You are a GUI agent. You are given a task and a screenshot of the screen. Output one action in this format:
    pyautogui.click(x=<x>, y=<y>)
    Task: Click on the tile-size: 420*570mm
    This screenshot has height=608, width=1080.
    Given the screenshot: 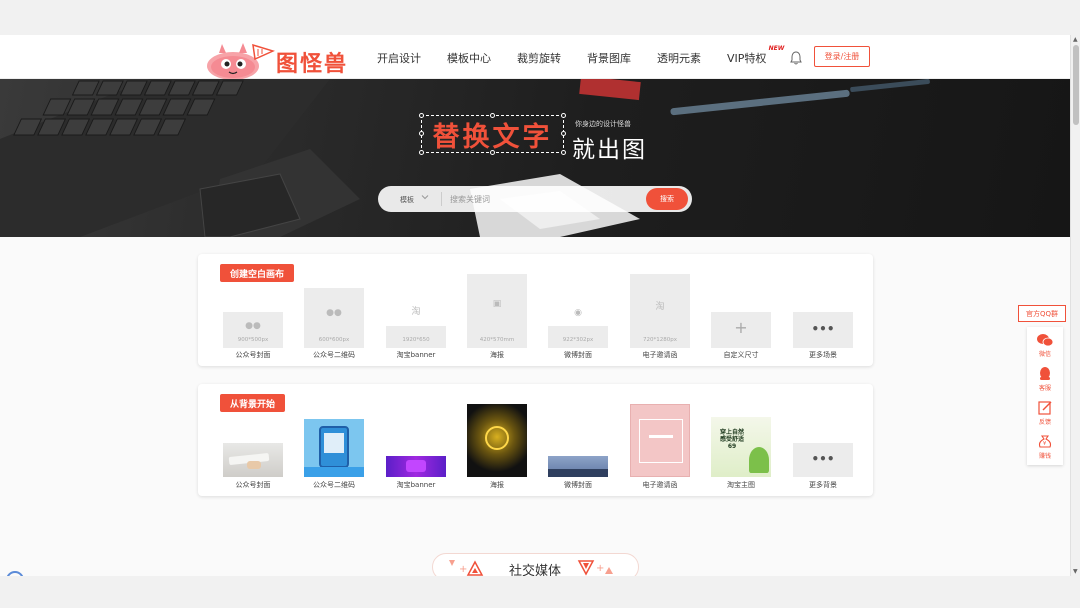 What is the action you would take?
    pyautogui.click(x=497, y=340)
    